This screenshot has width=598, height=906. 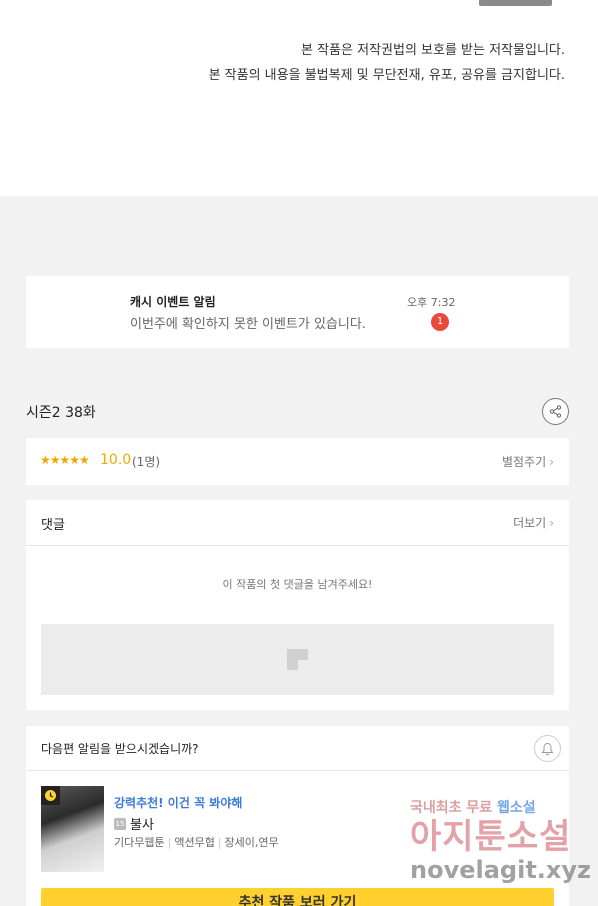 I want to click on comments-more-button: 더보기 ›, so click(x=533, y=522).